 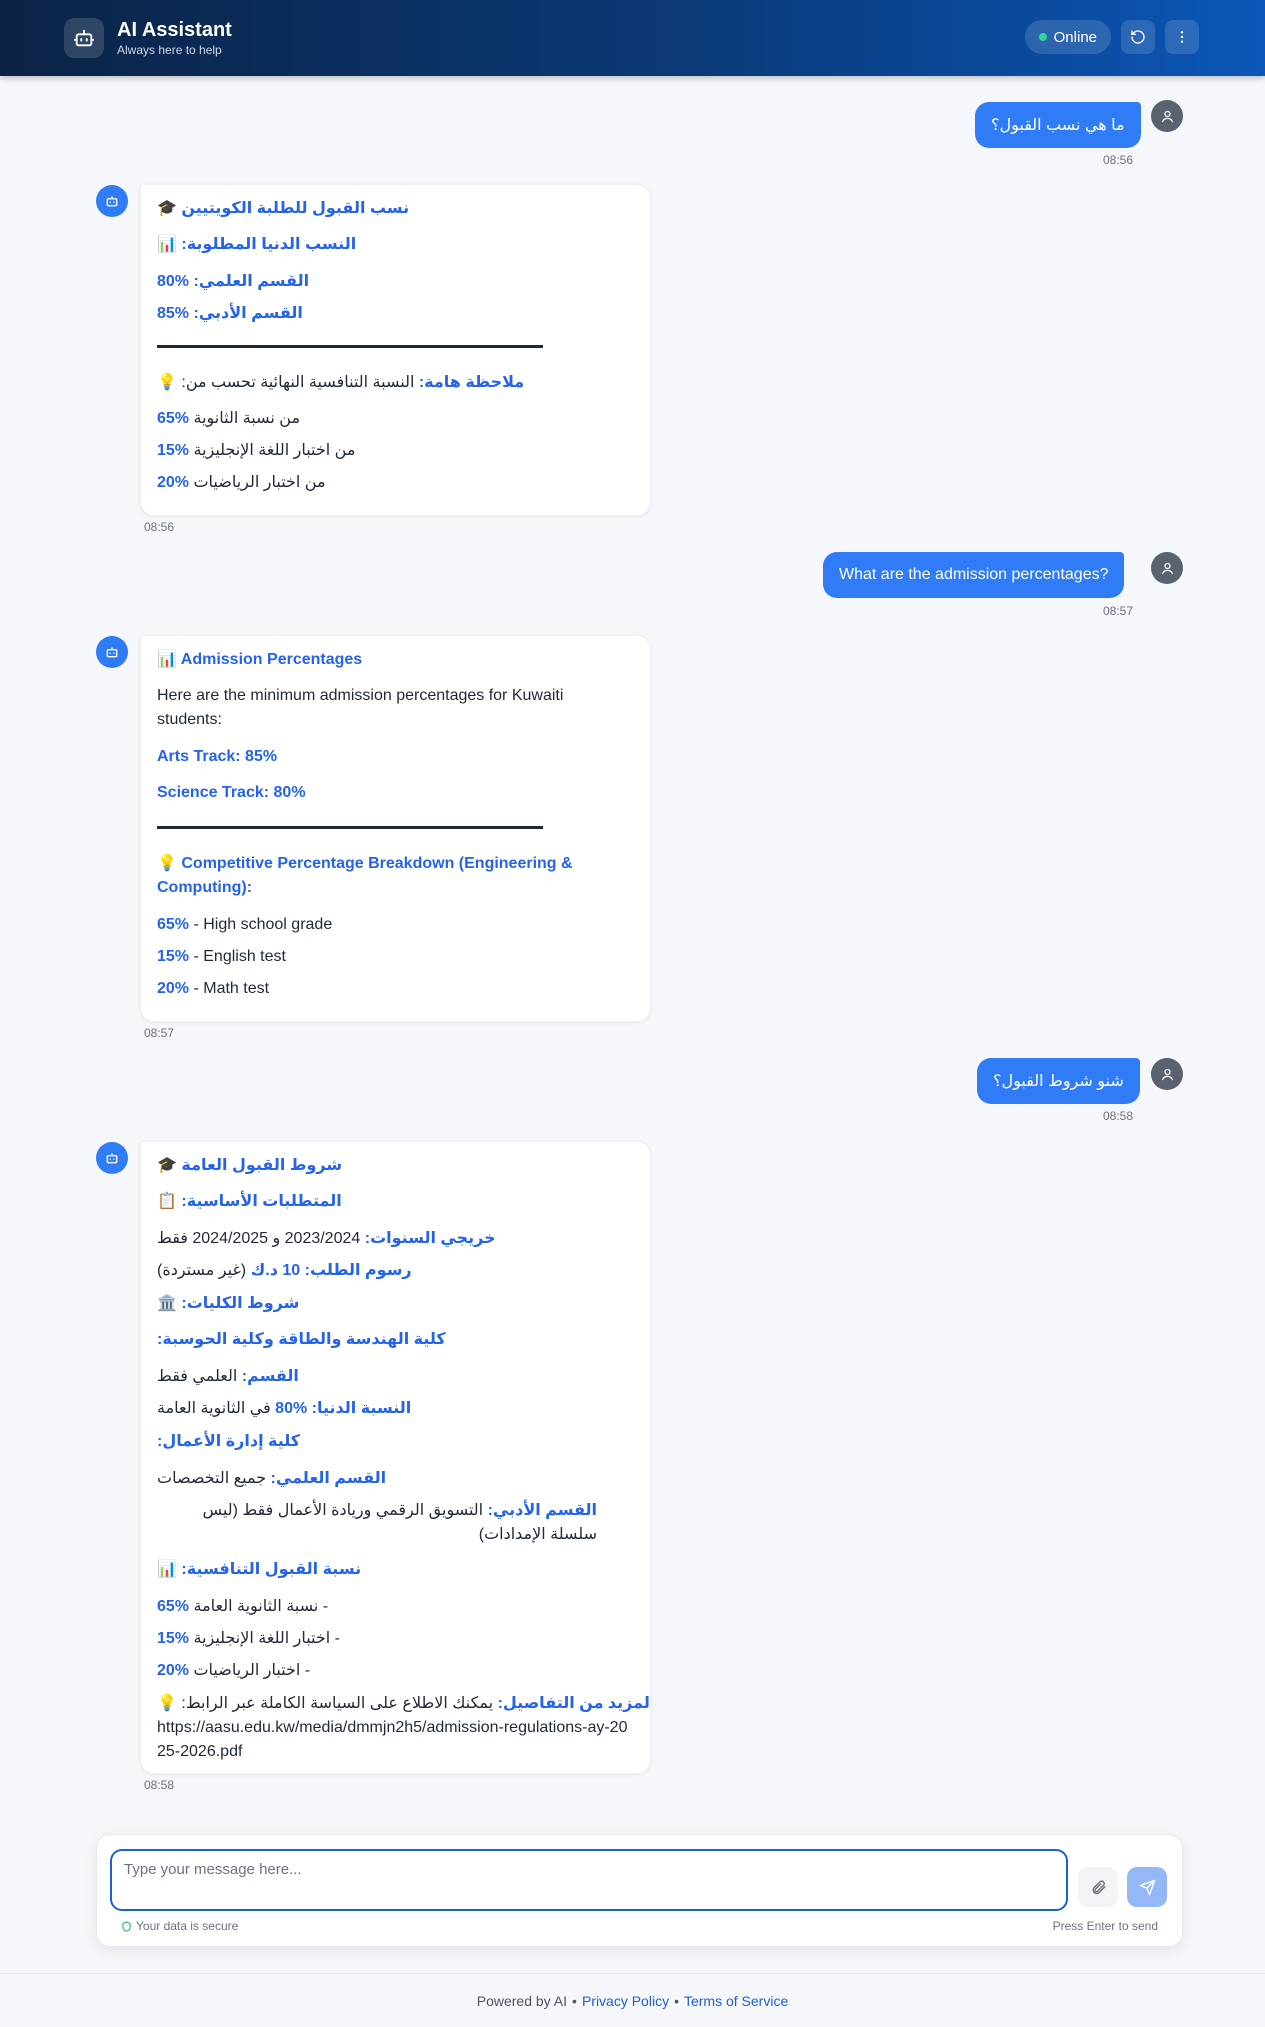 I want to click on online-dot-icon, so click(x=1042, y=37).